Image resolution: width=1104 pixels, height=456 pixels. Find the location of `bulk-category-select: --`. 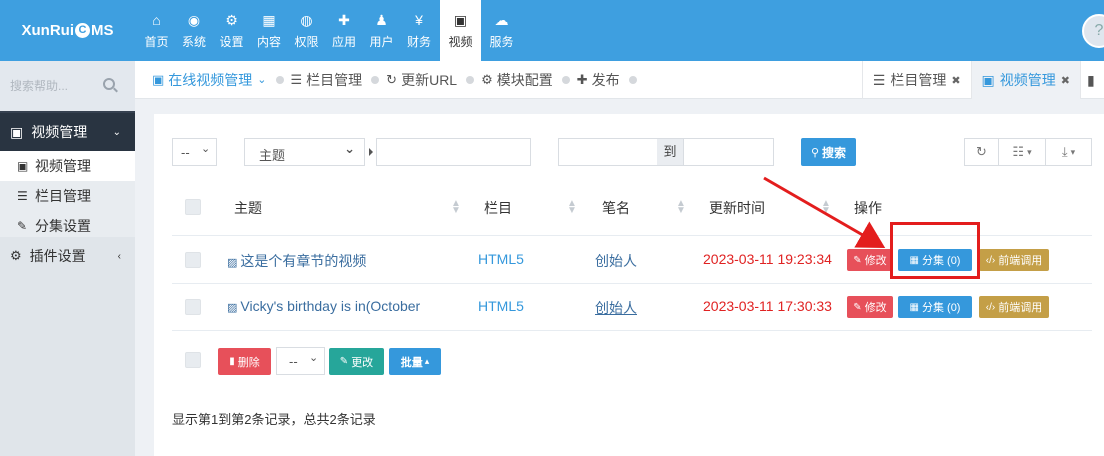

bulk-category-select: -- is located at coordinates (300, 361).